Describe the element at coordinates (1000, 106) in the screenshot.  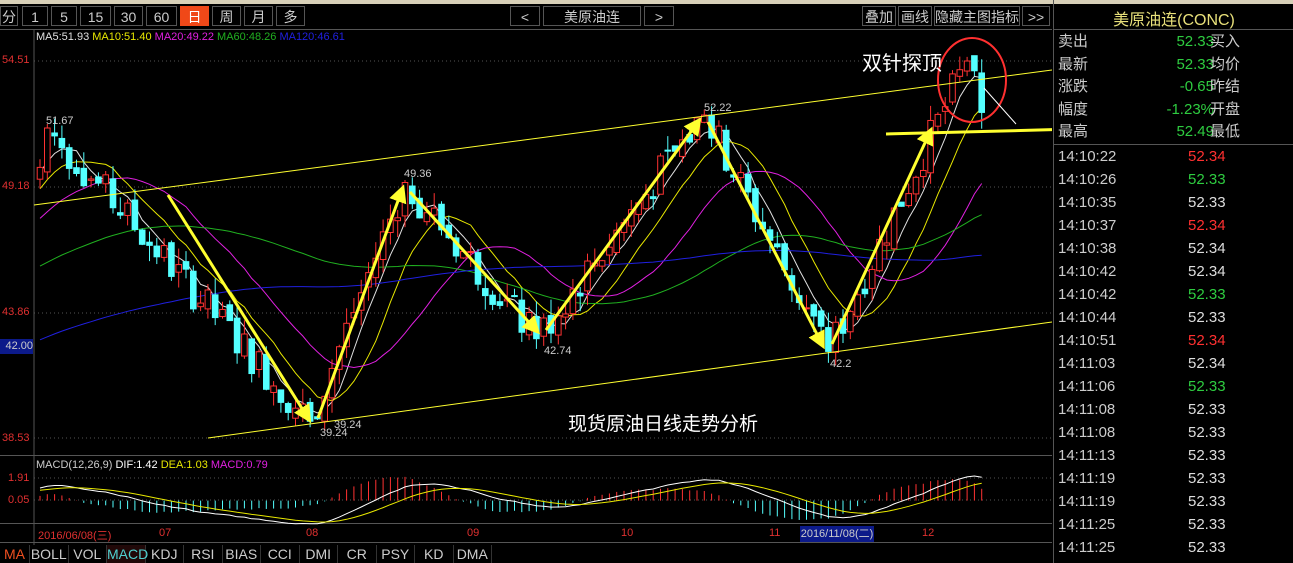
I see `small-arrow` at that location.